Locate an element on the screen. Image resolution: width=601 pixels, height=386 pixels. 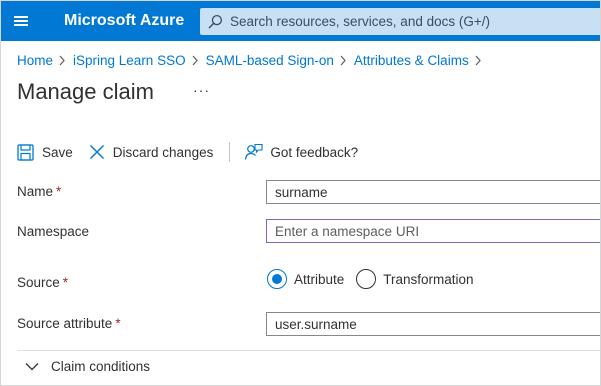
namespace-field is located at coordinates (433, 231).